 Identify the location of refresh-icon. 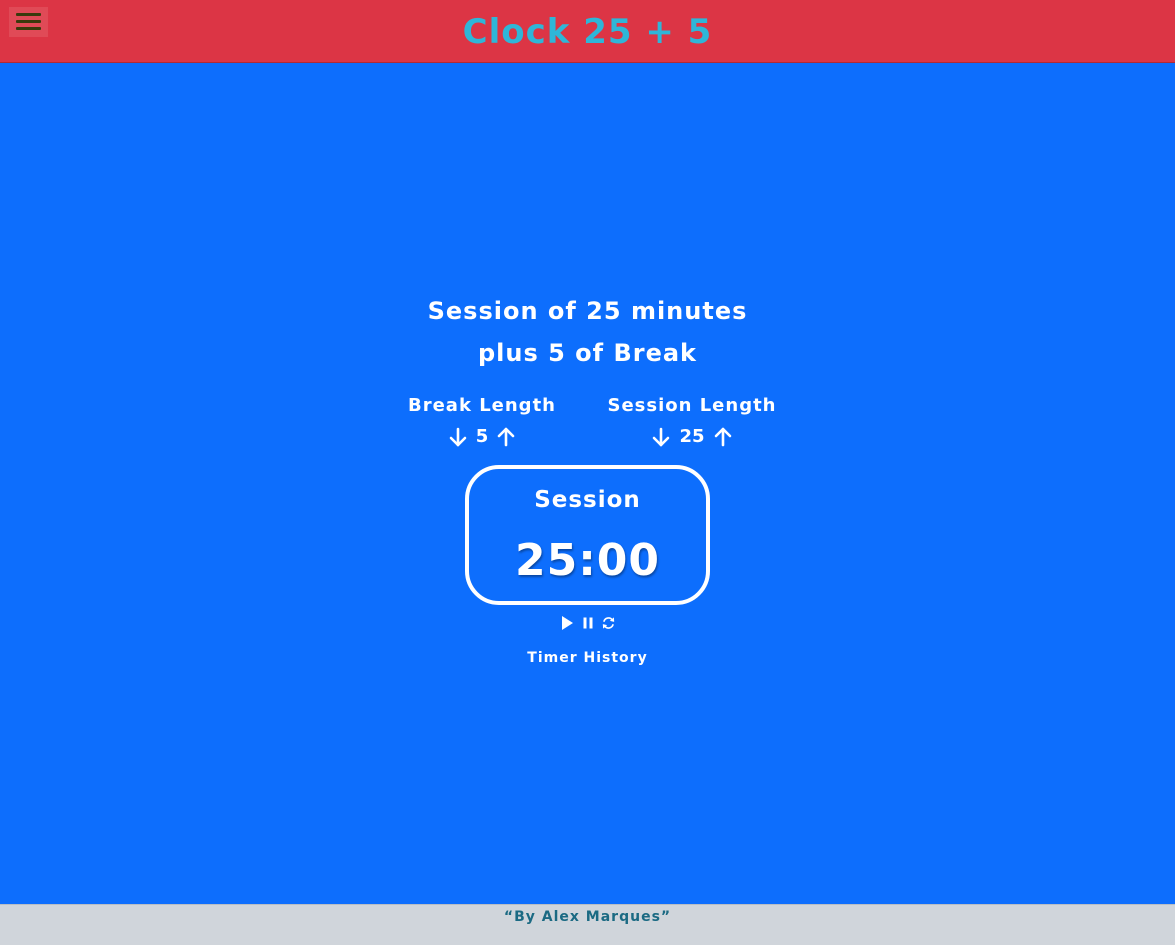
(608, 623).